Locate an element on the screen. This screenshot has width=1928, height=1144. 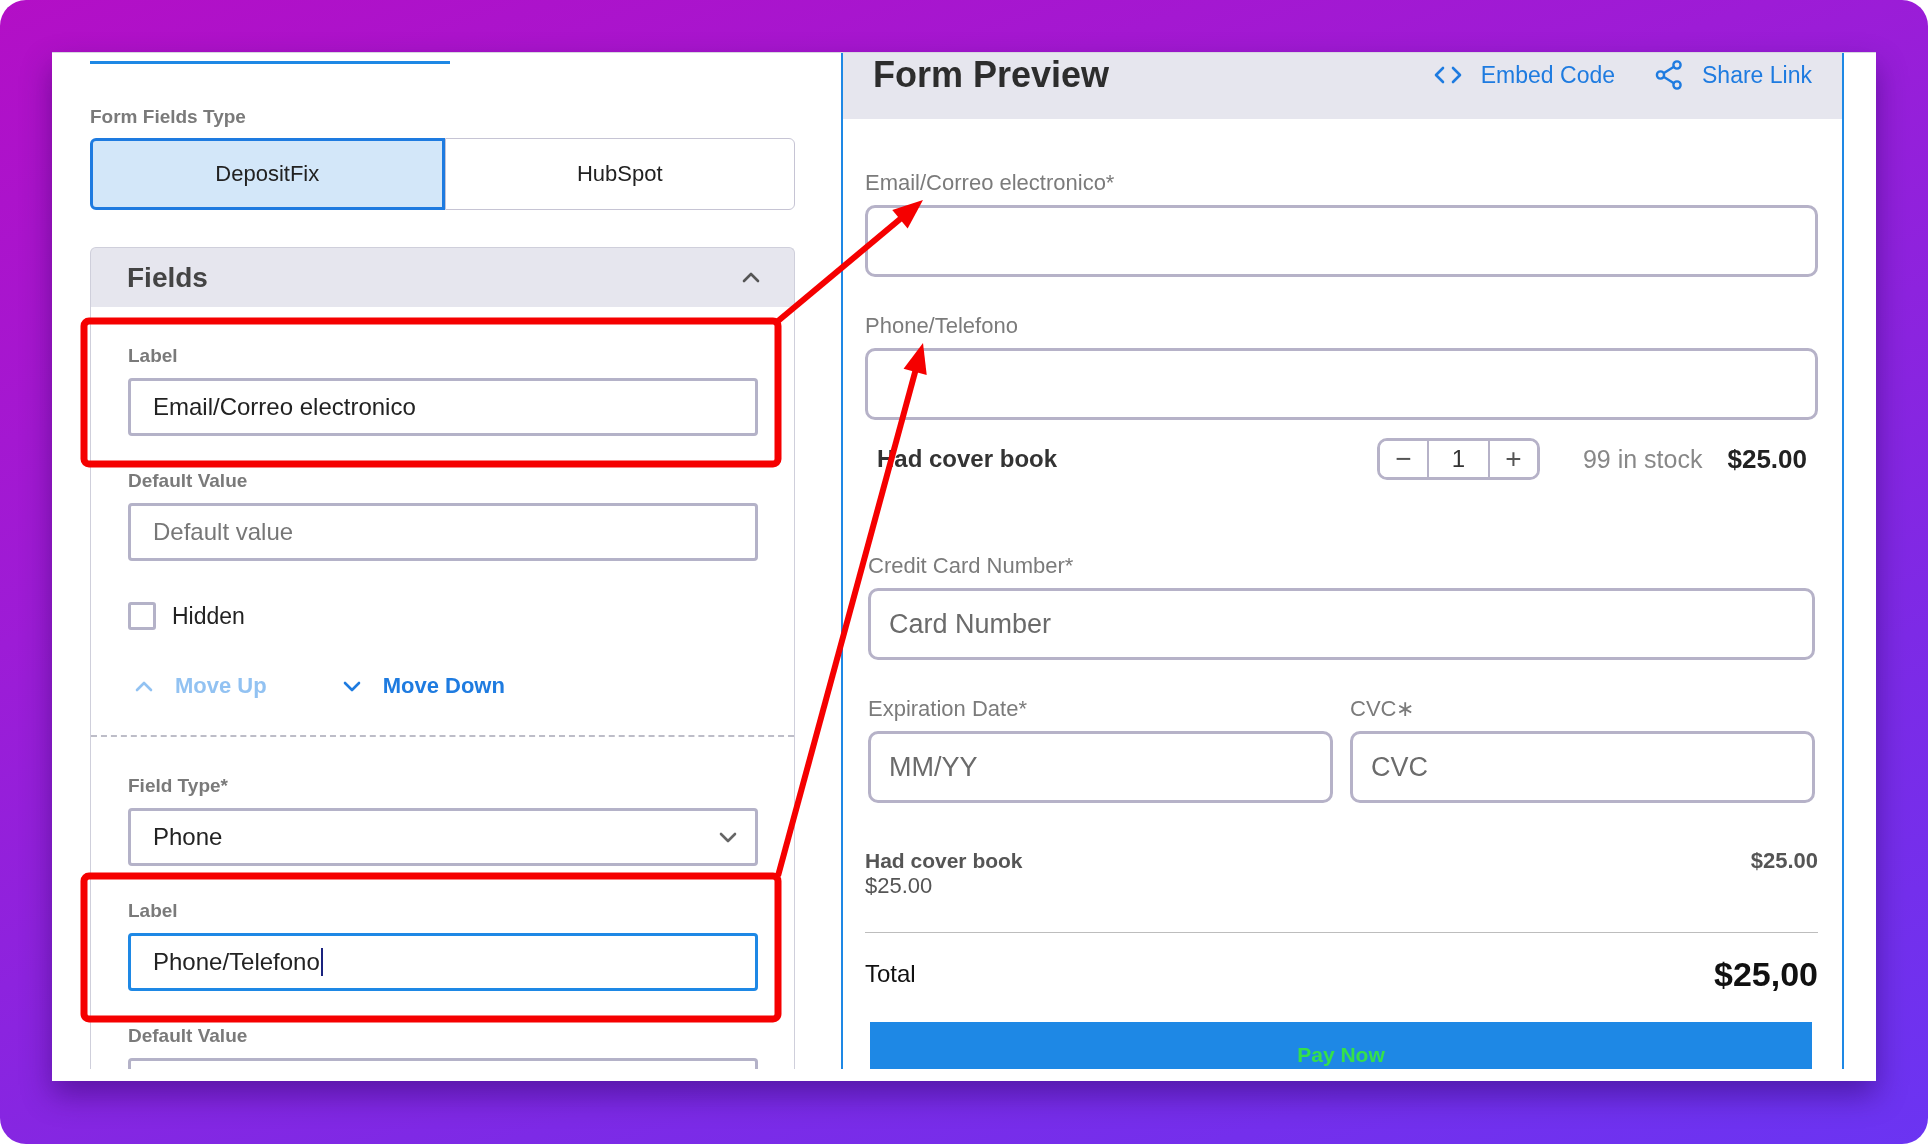
segment-tab: DepositFix is located at coordinates (267, 174).